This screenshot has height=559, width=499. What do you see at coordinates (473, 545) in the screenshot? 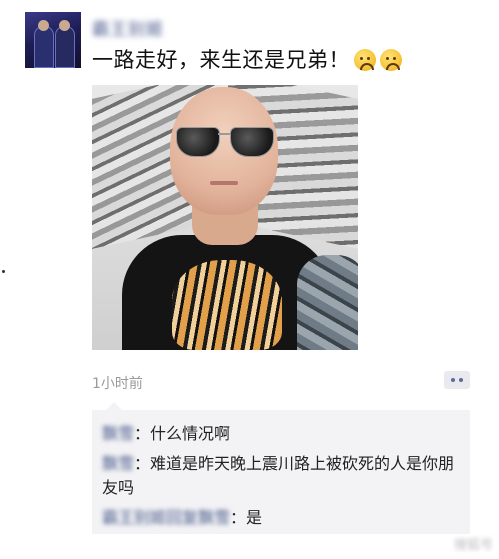
I see `watermark: 搜狐号` at bounding box center [473, 545].